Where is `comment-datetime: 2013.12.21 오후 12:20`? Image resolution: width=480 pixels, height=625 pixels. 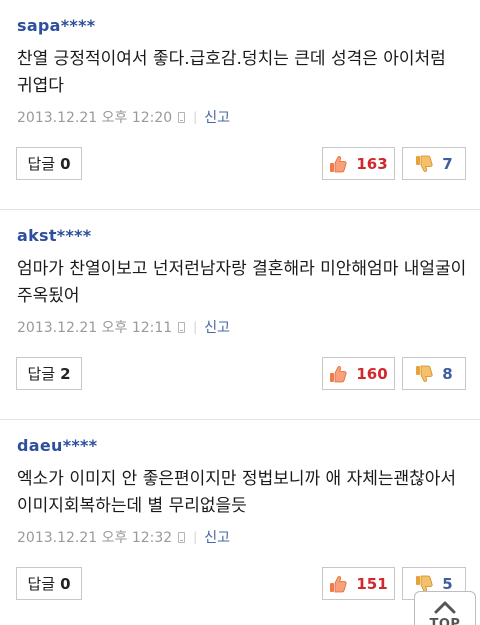 comment-datetime: 2013.12.21 오후 12:20 is located at coordinates (95, 118).